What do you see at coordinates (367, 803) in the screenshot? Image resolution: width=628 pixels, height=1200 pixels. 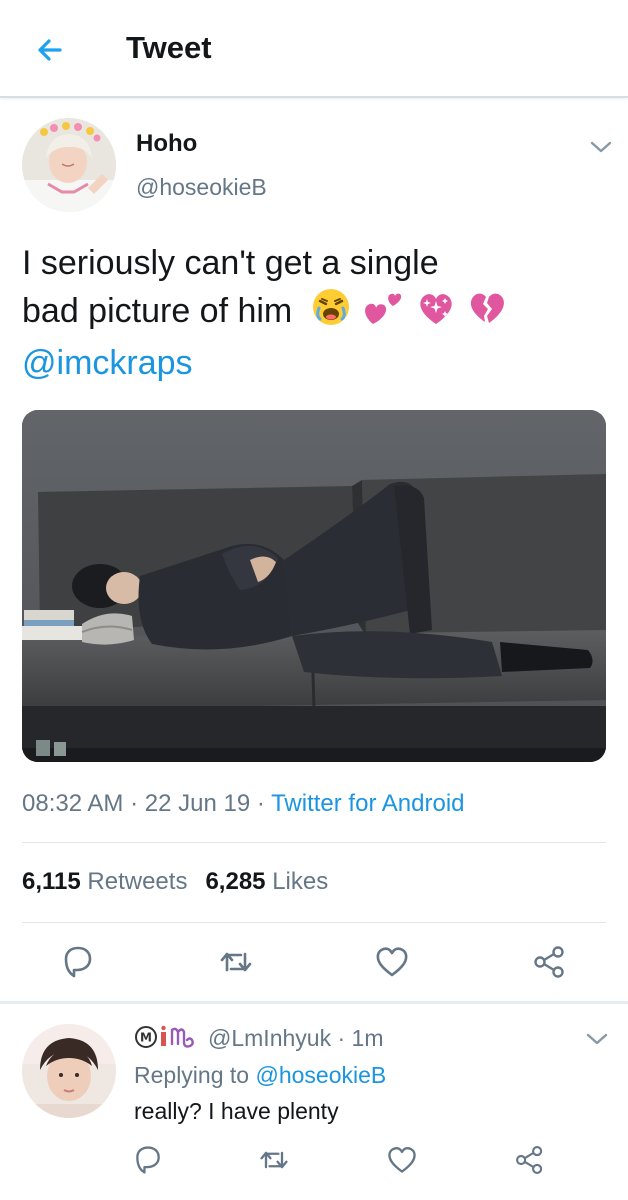 I see `tweet-source-link: Twitter for Android` at bounding box center [367, 803].